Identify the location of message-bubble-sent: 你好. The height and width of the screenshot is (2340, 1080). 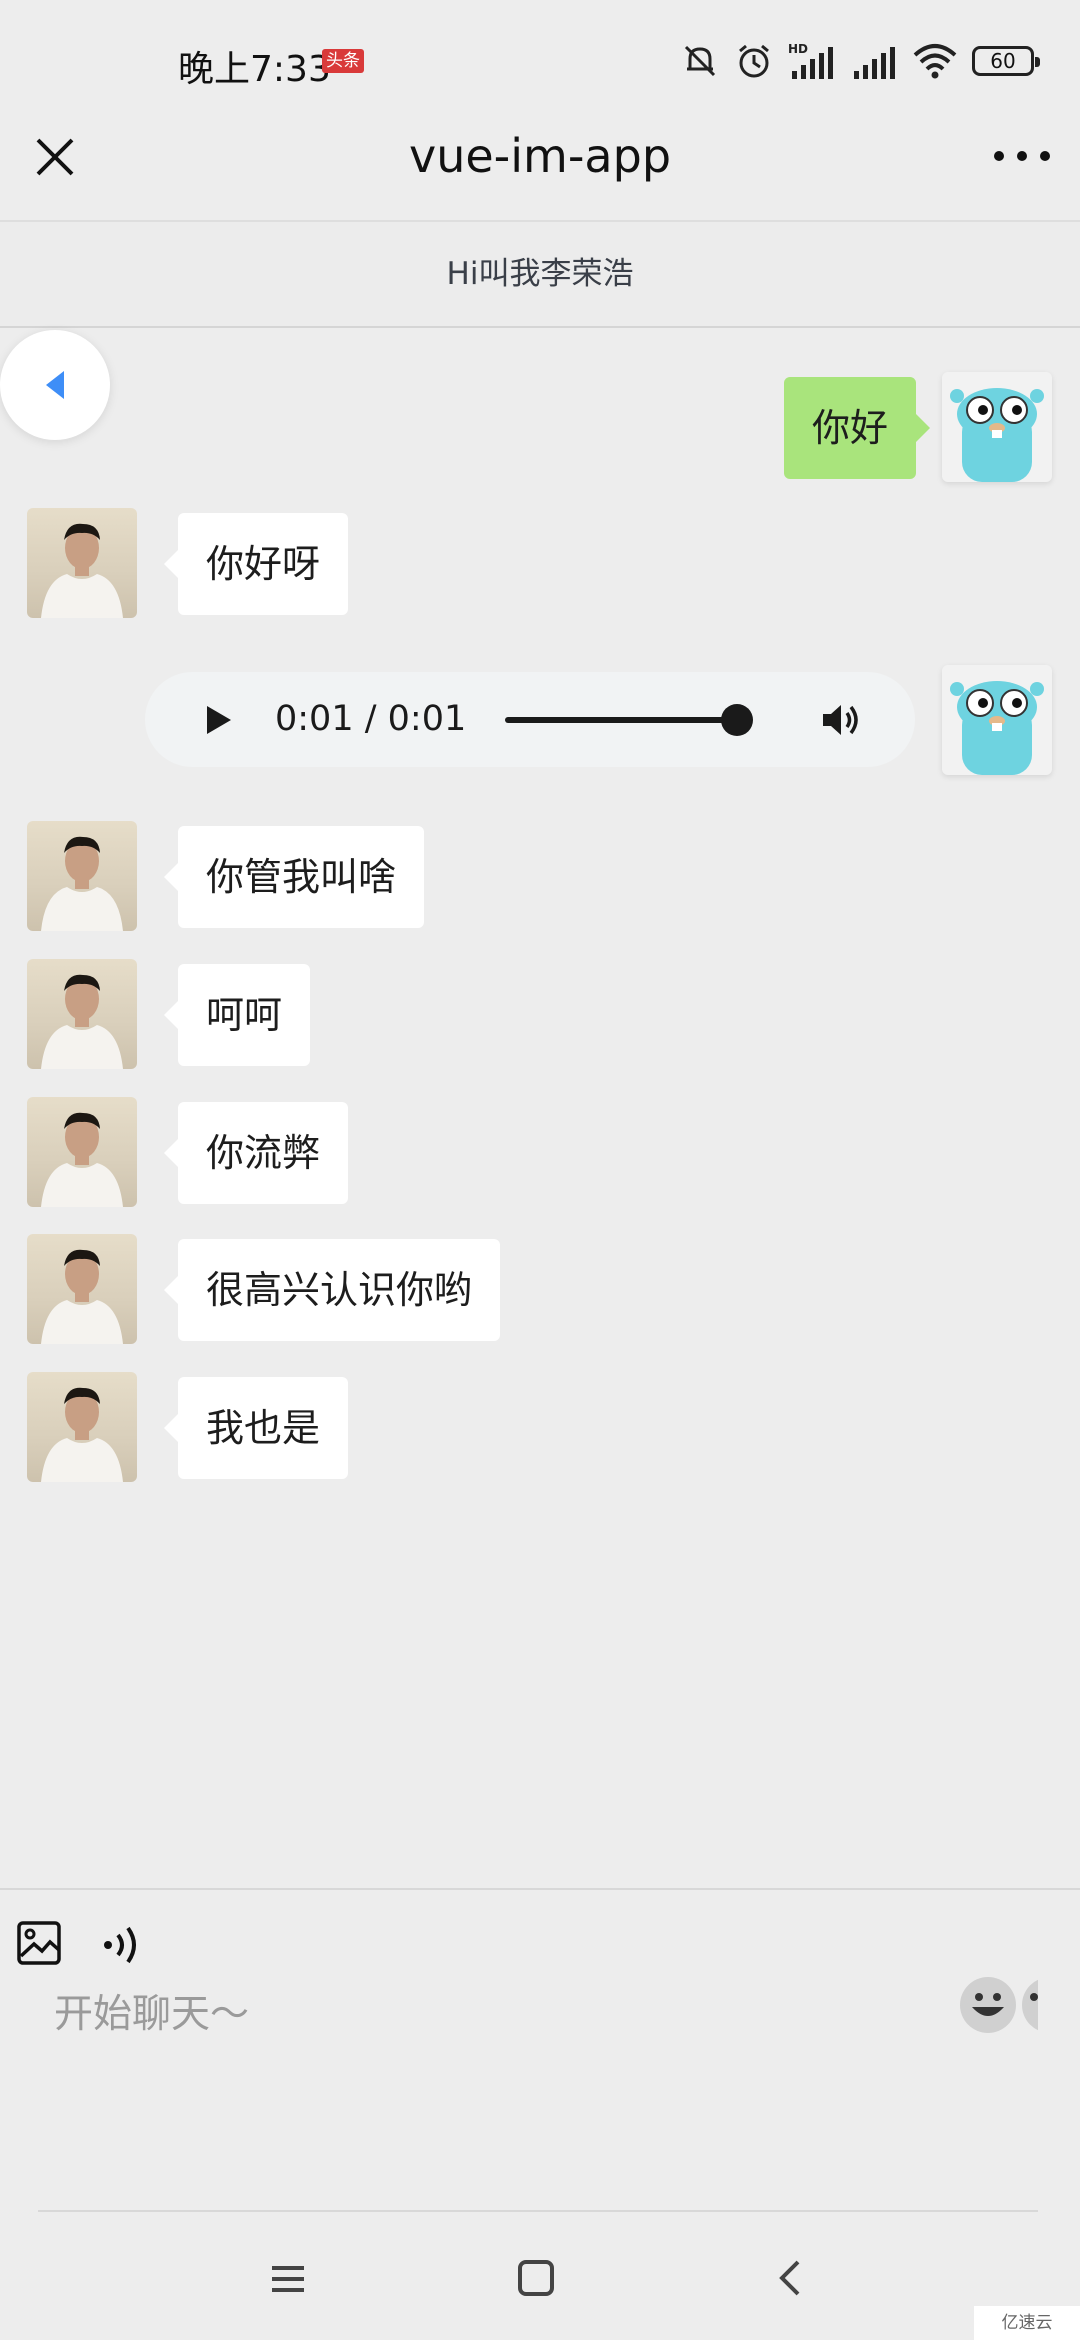
(857, 428).